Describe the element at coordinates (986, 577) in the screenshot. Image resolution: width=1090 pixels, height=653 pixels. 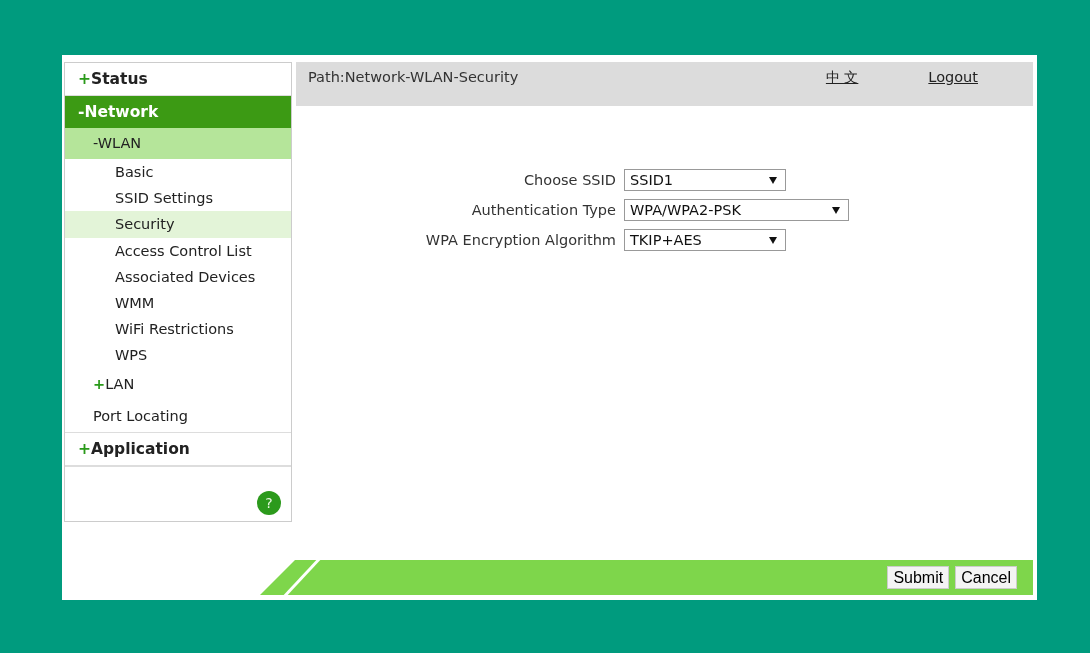
I see `form-button: Cancel` at that location.